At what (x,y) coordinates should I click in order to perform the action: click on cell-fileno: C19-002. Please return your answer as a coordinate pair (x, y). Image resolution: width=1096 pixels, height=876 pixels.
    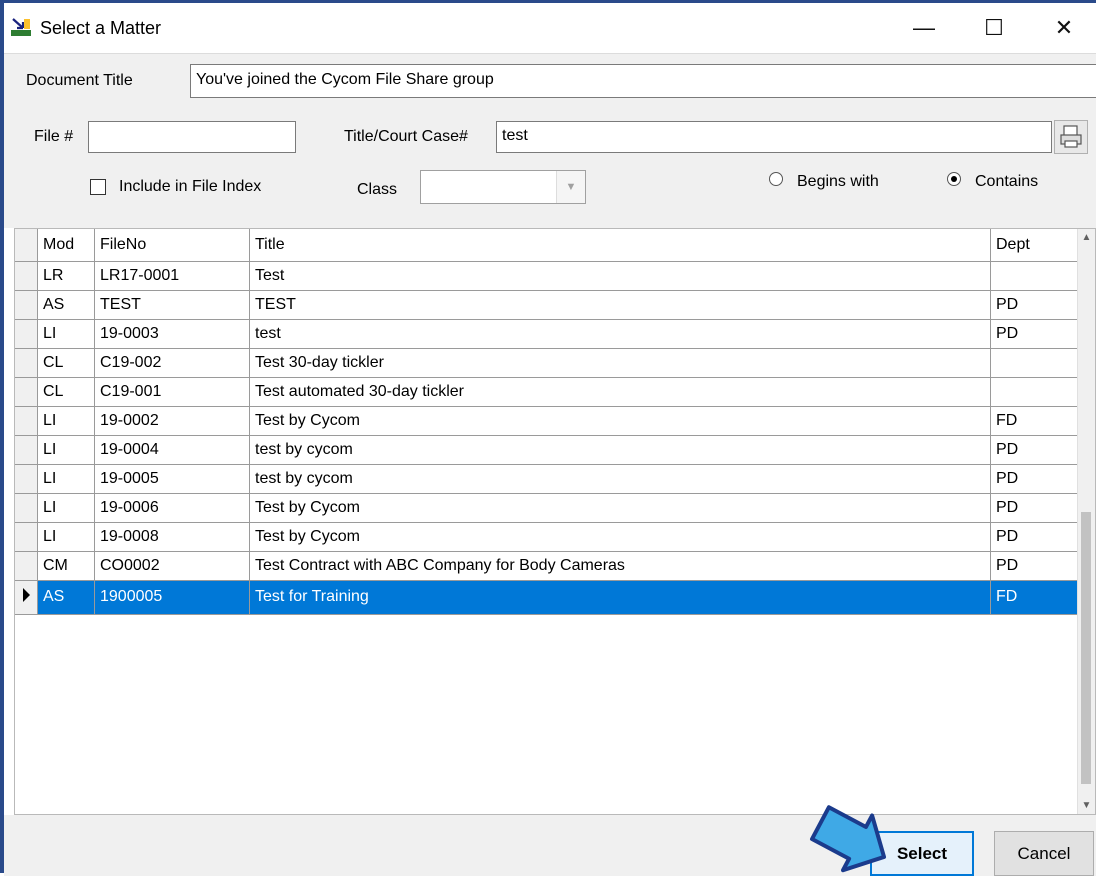
    Looking at the image, I should click on (172, 363).